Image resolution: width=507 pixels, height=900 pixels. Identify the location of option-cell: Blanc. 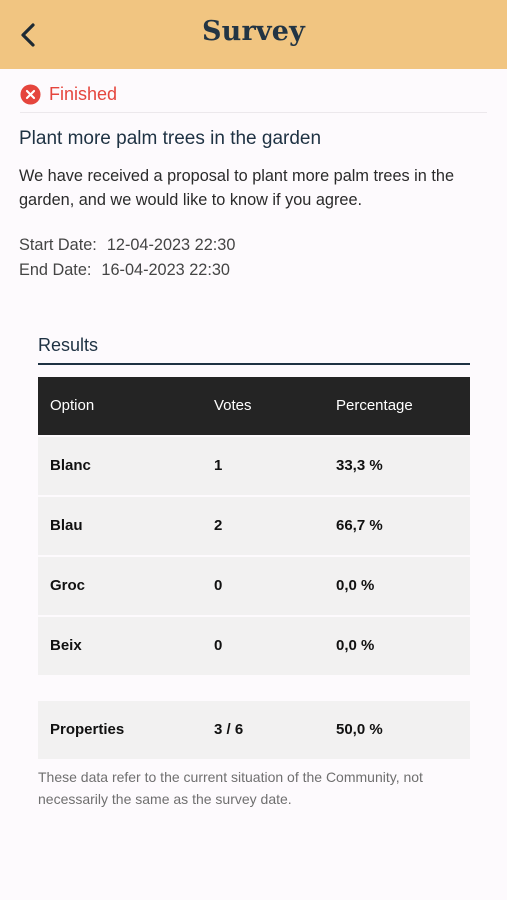
(70, 465).